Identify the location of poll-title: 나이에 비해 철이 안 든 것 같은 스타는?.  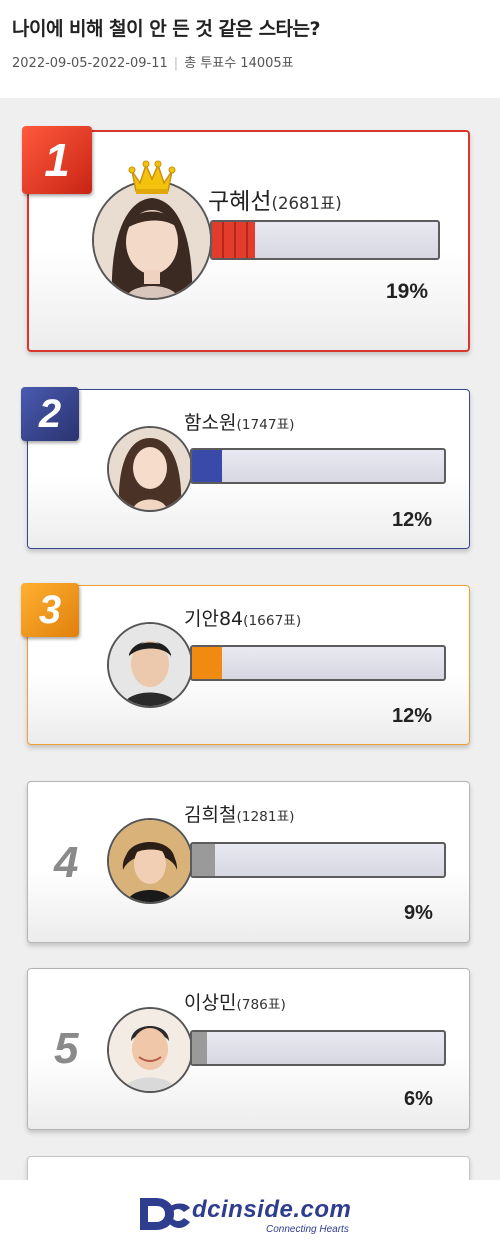
(166, 29).